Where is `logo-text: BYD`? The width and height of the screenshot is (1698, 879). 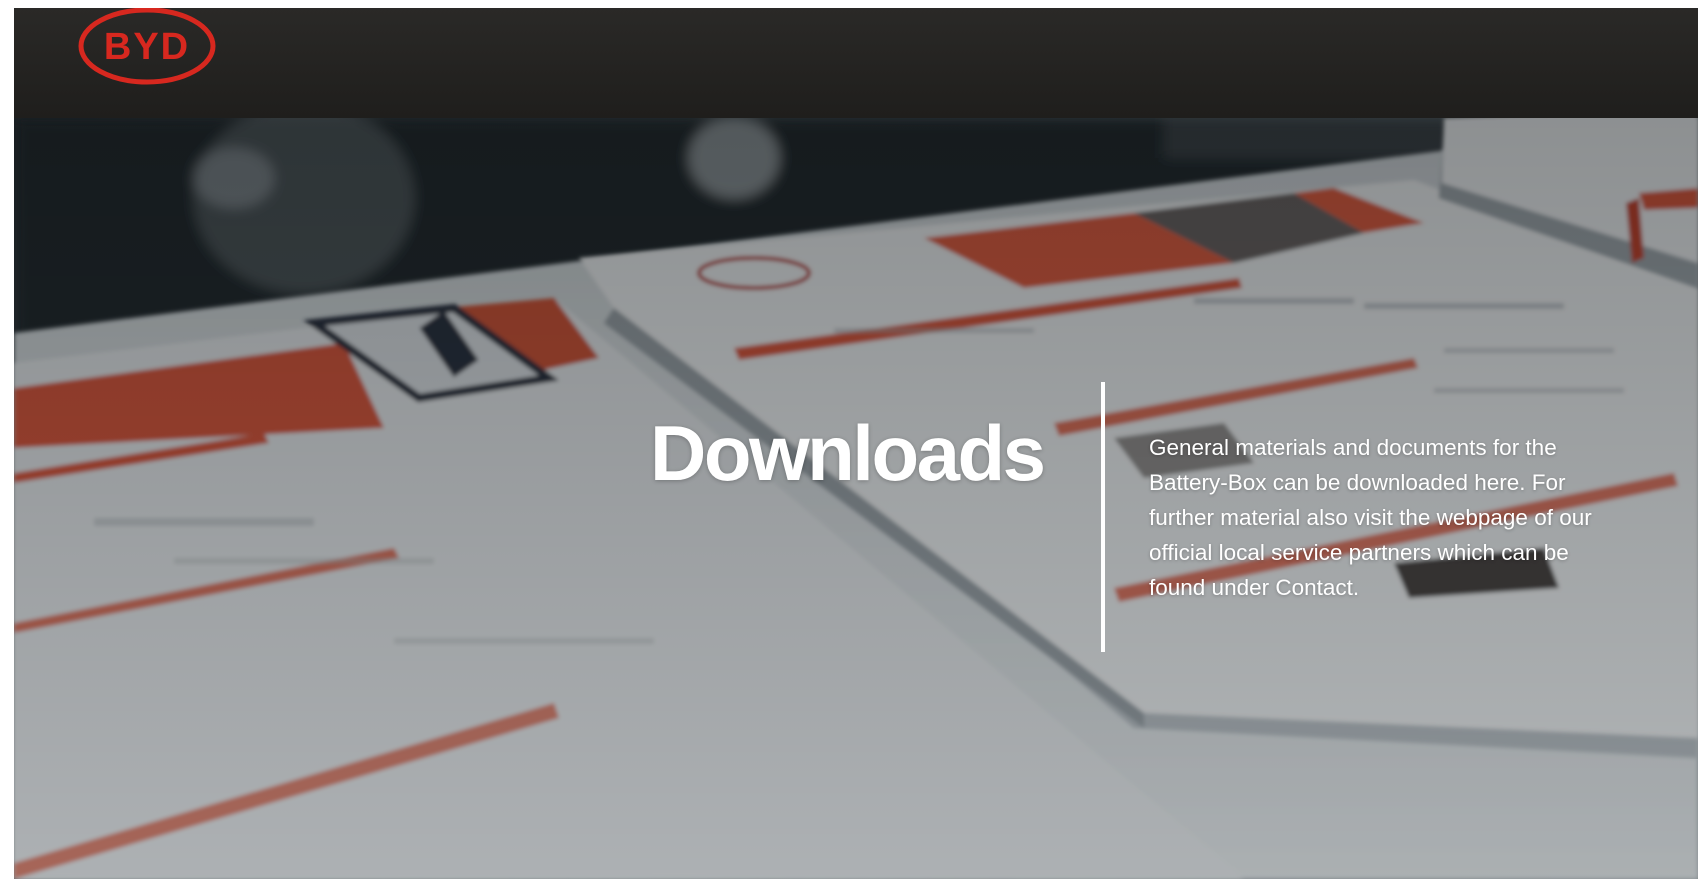 logo-text: BYD is located at coordinates (147, 47).